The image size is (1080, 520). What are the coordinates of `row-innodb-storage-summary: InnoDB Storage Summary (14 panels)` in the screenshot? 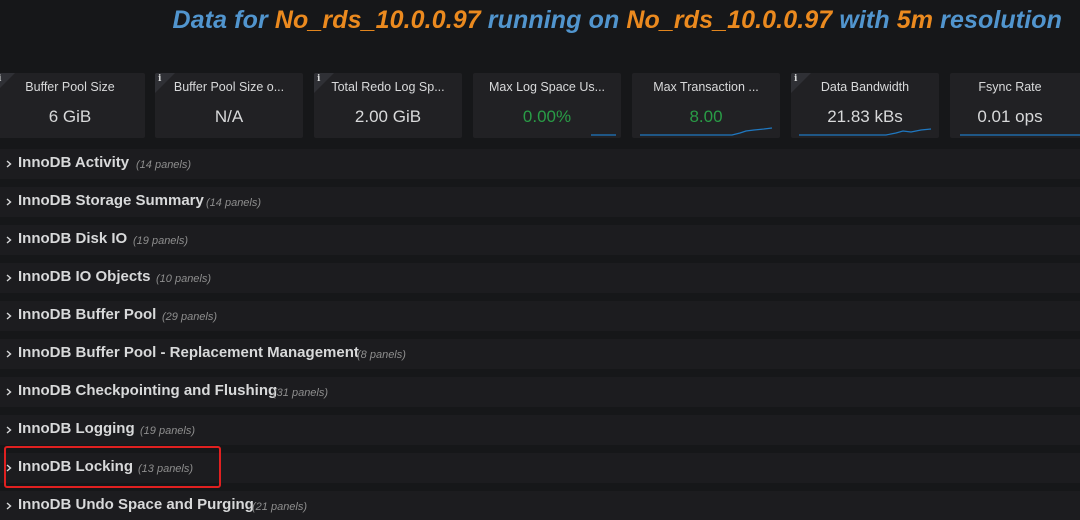 It's located at (540, 202).